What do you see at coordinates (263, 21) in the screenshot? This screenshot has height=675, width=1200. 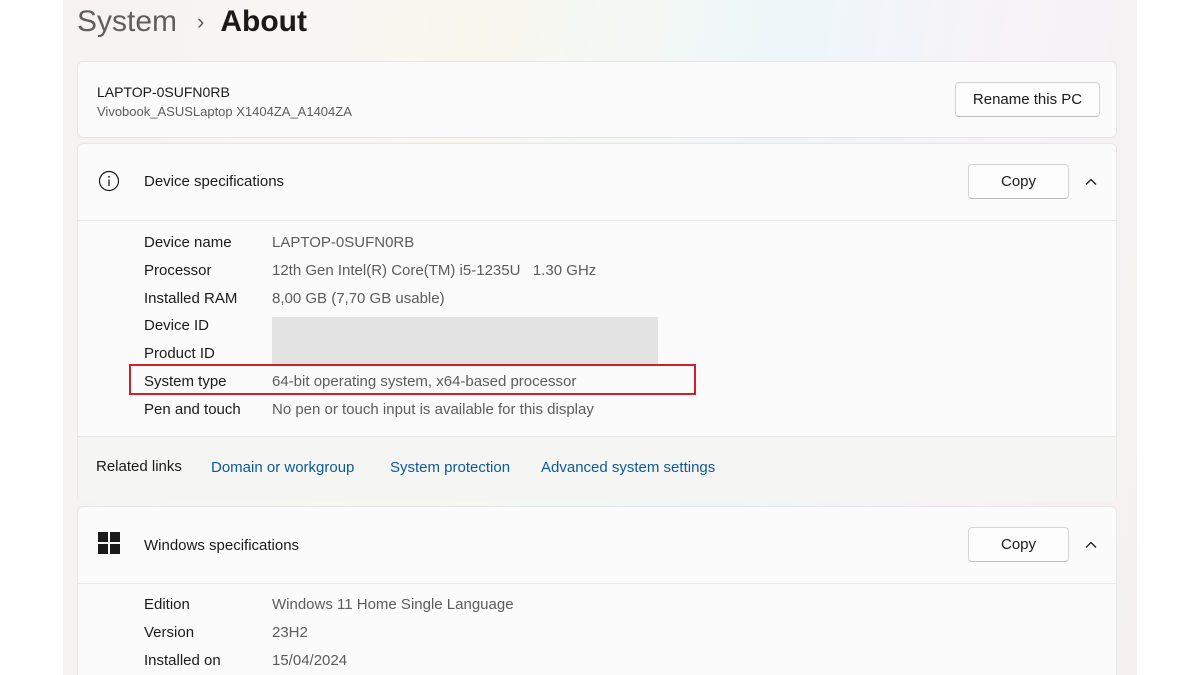 I see `page-title: About` at bounding box center [263, 21].